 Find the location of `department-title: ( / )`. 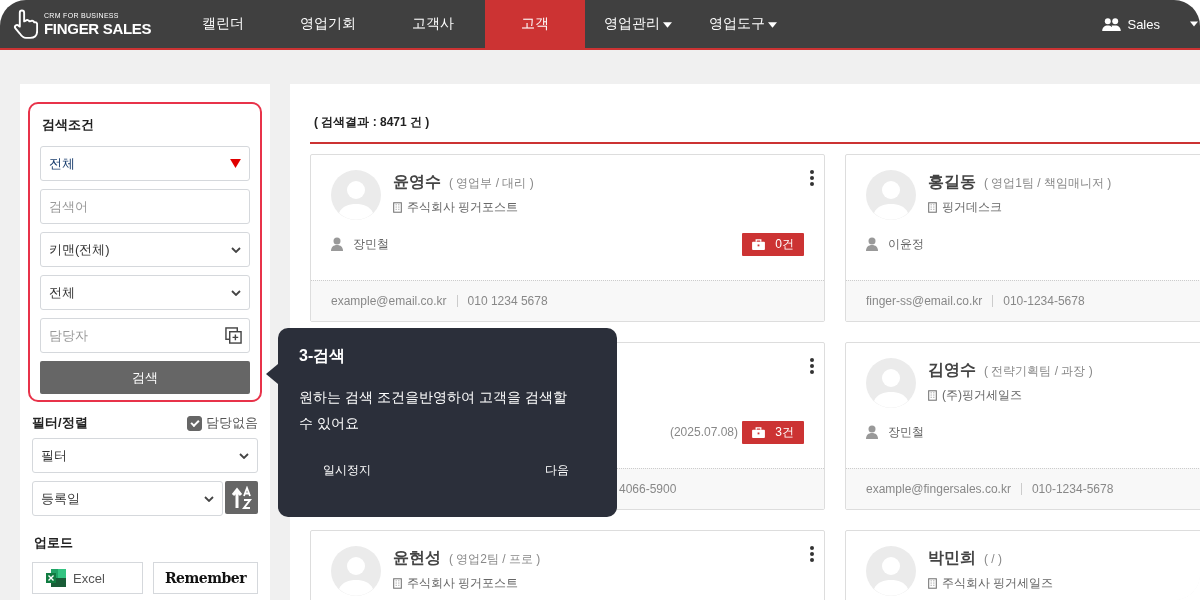

department-title: ( / ) is located at coordinates (993, 559).